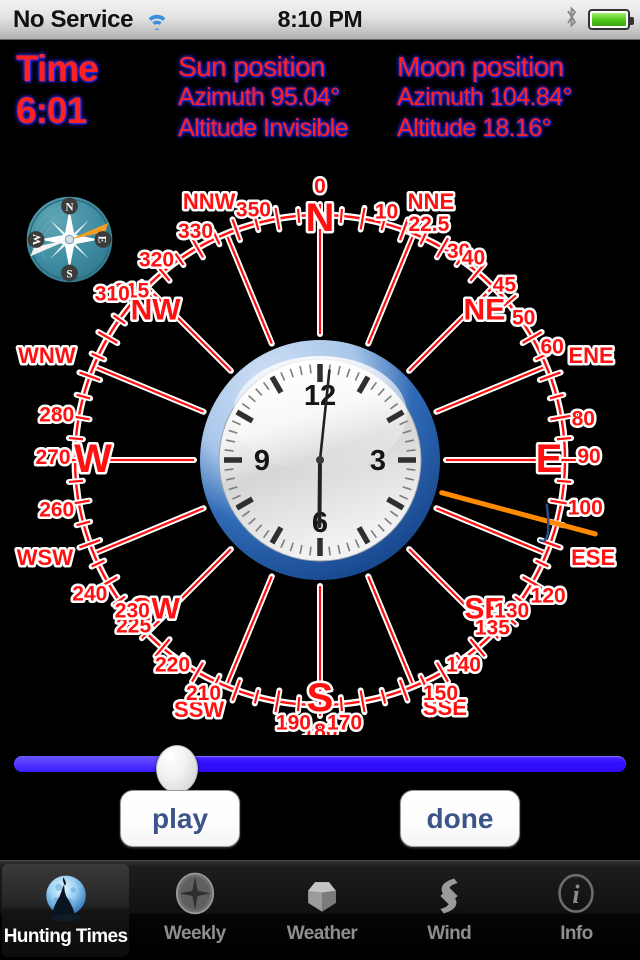 This screenshot has width=640, height=960. Describe the element at coordinates (112, 294) in the screenshot. I see `svg-text: 310` at that location.